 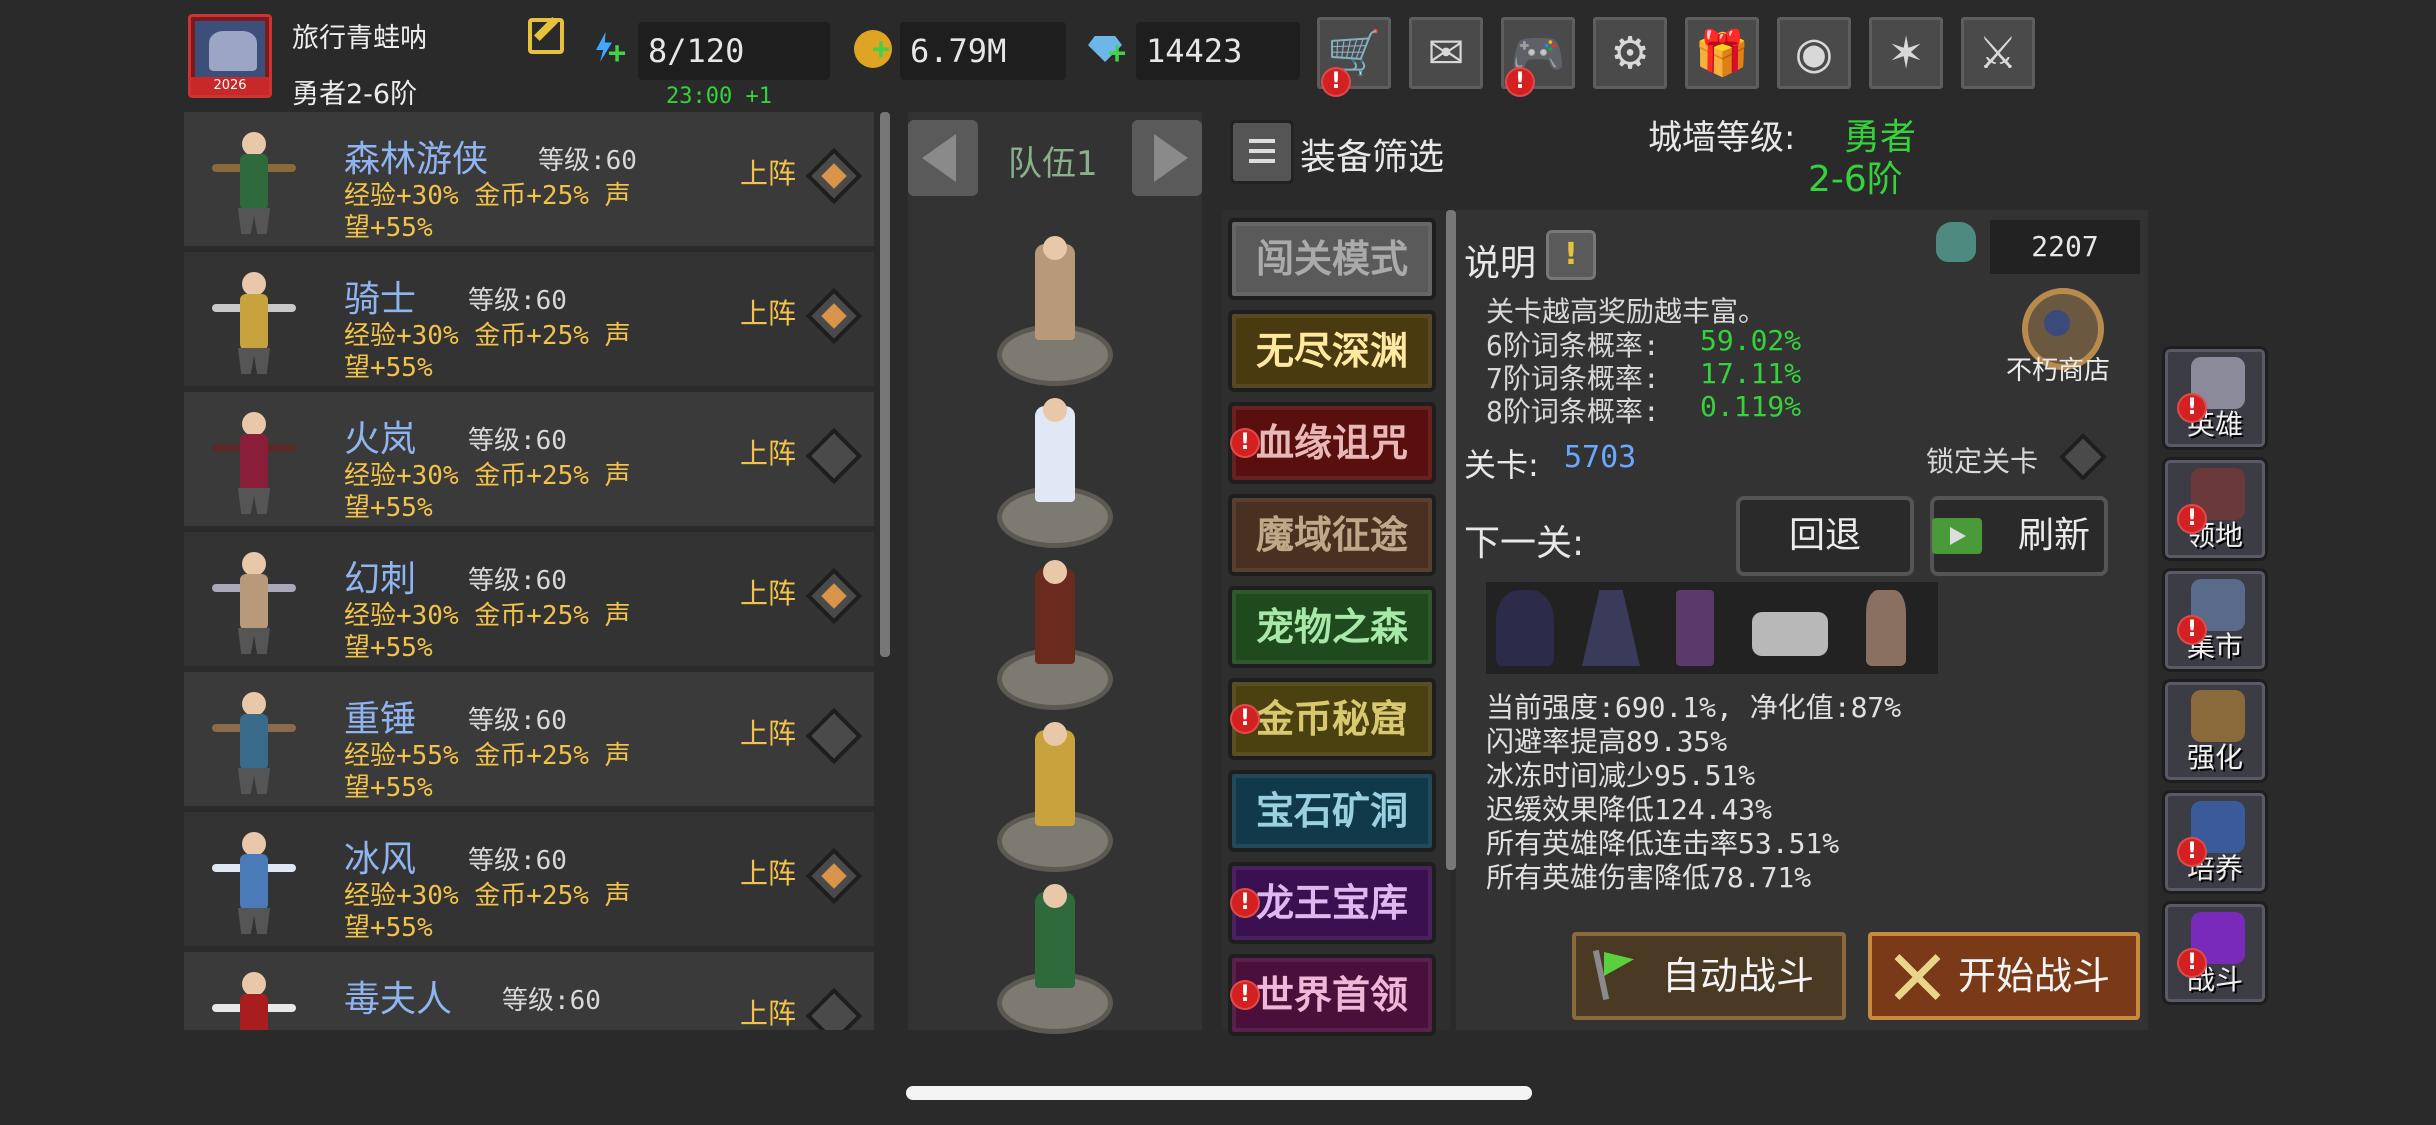 I want to click on enemy-warrior-icon, so click(x=1886, y=628).